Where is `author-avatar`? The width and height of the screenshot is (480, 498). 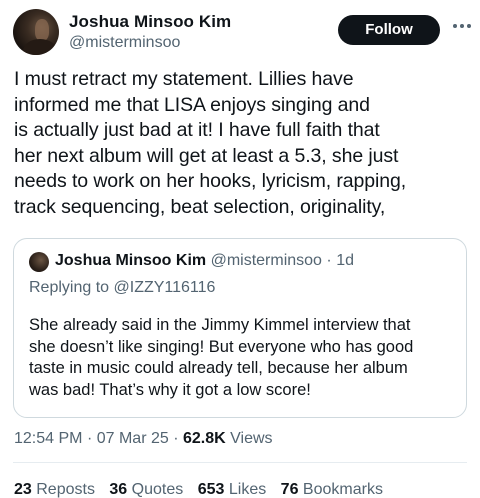 author-avatar is located at coordinates (36, 32).